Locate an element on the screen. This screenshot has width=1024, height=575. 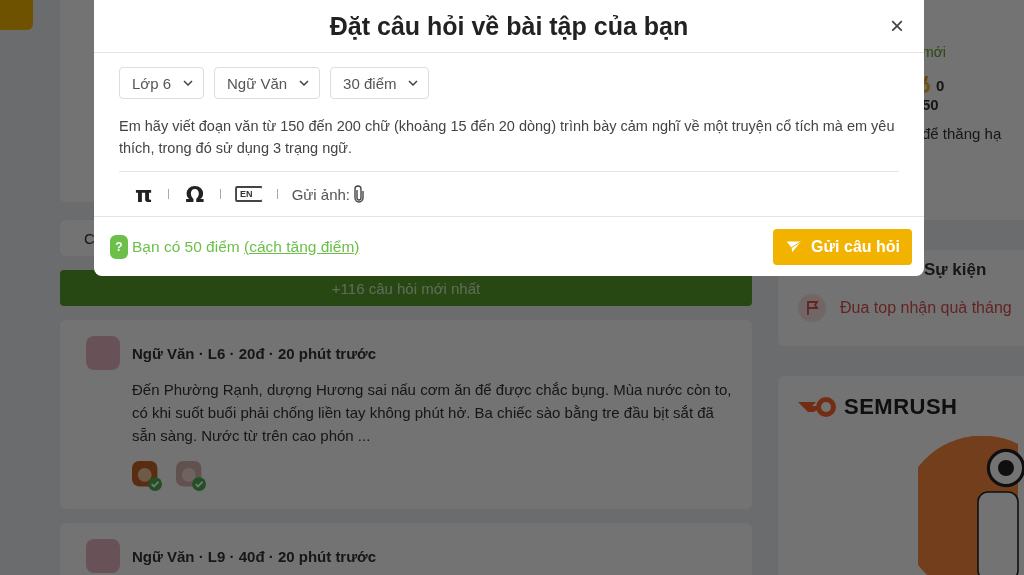
question-card: Ngữ Văn · L9 · 40đ · 20 phút trước is located at coordinates (406, 549).